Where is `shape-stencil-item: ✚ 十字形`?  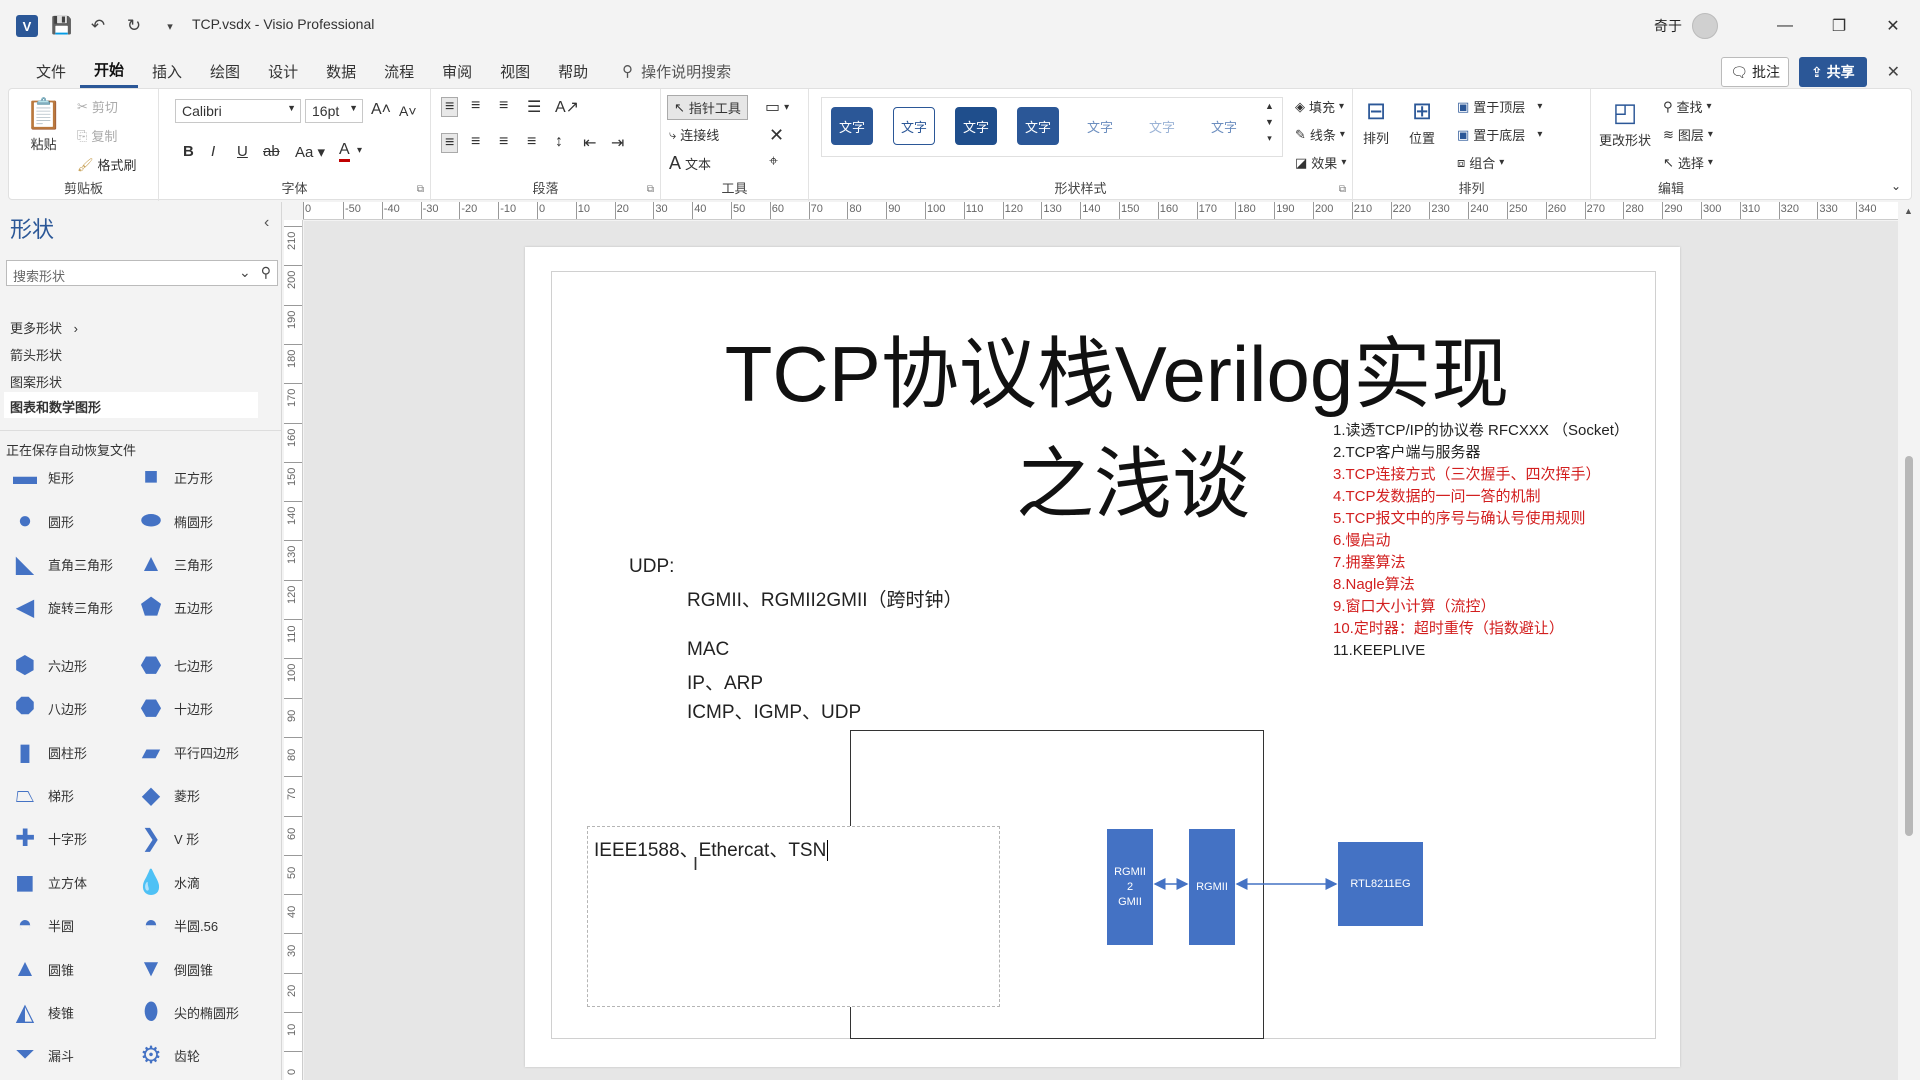 shape-stencil-item: ✚ 十字形 is located at coordinates (48, 838).